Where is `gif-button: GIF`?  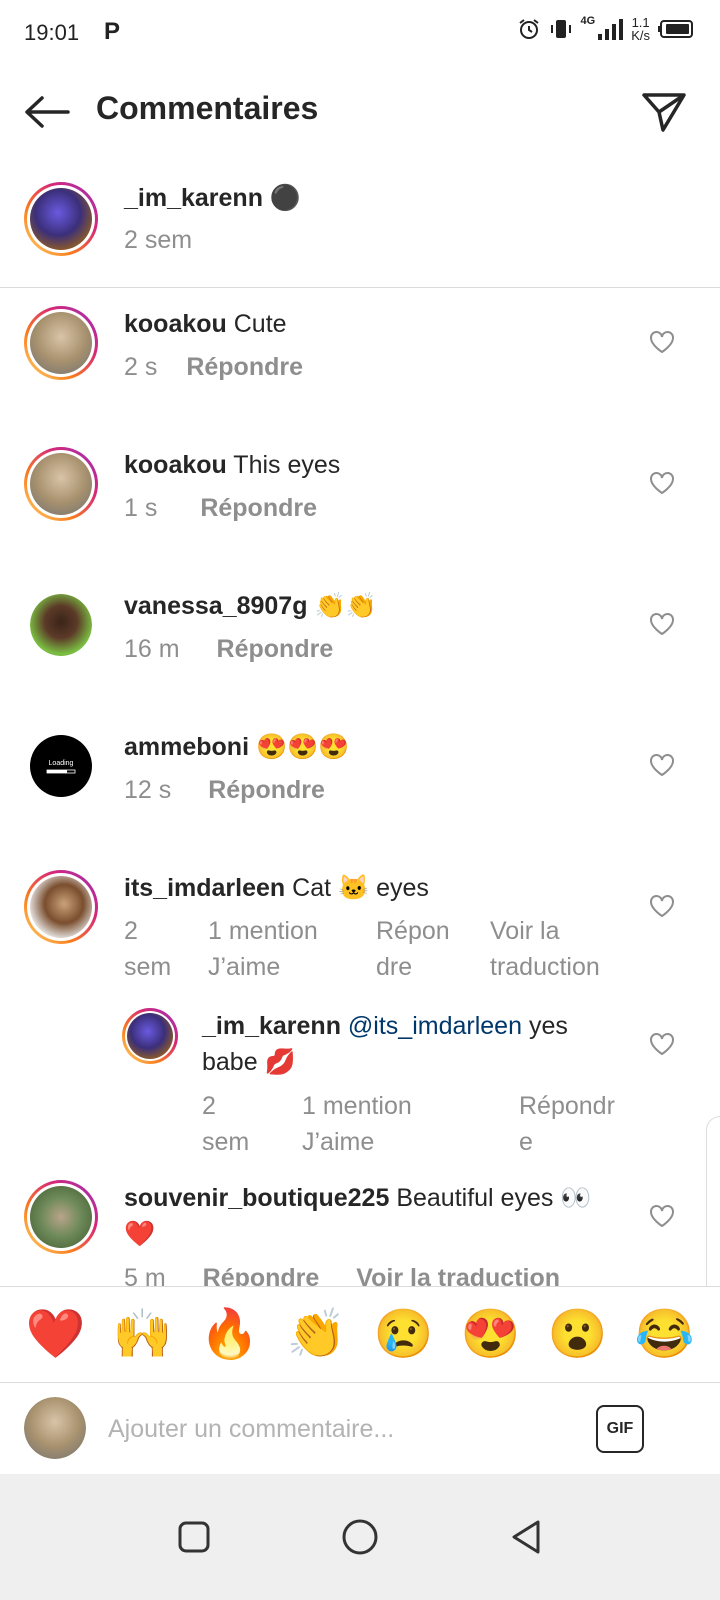
gif-button: GIF is located at coordinates (620, 1429).